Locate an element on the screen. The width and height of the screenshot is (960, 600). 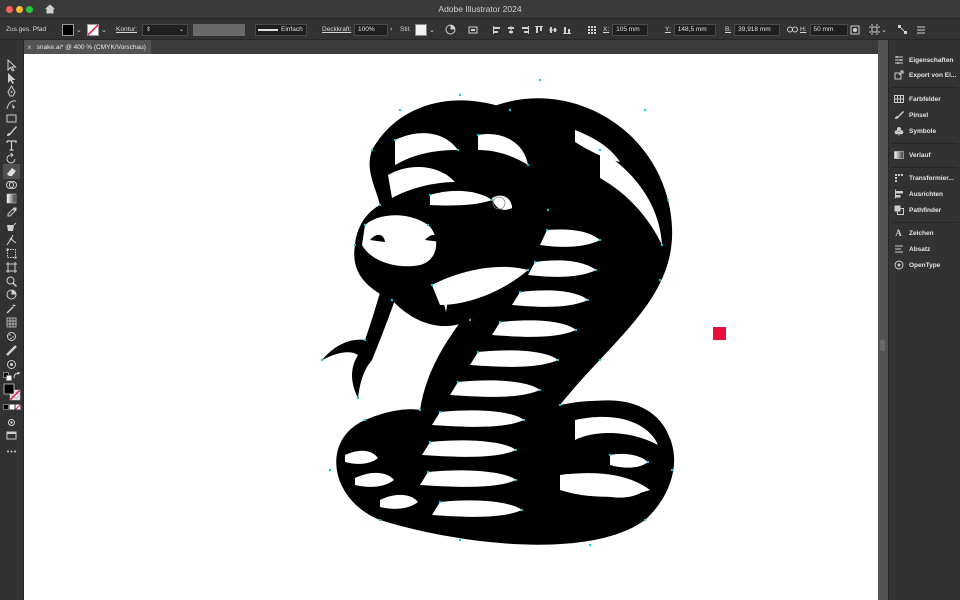
magic-wand-tool-icon is located at coordinates (11, 308).